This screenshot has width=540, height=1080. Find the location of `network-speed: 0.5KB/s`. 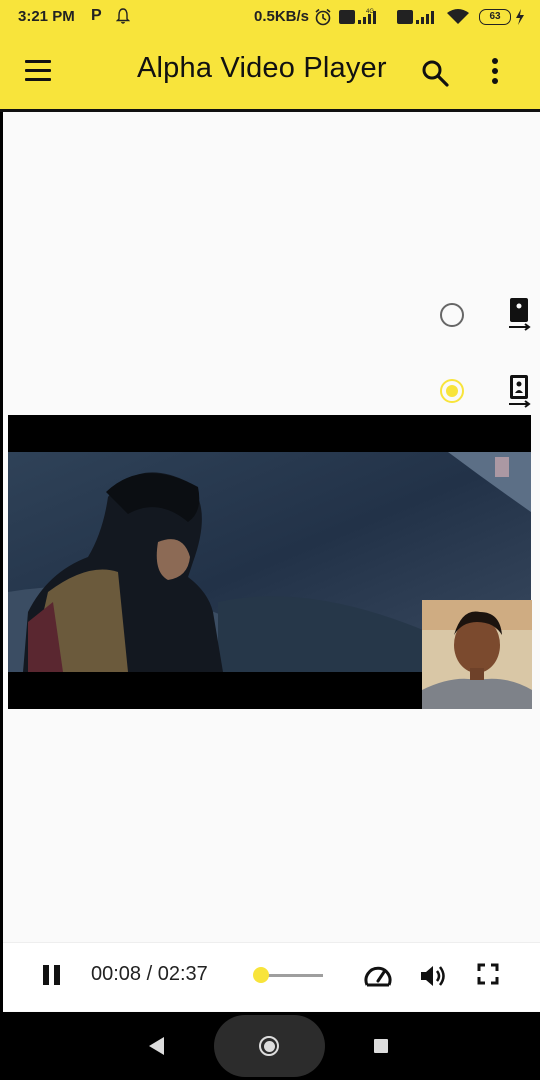

network-speed: 0.5KB/s is located at coordinates (282, 16).